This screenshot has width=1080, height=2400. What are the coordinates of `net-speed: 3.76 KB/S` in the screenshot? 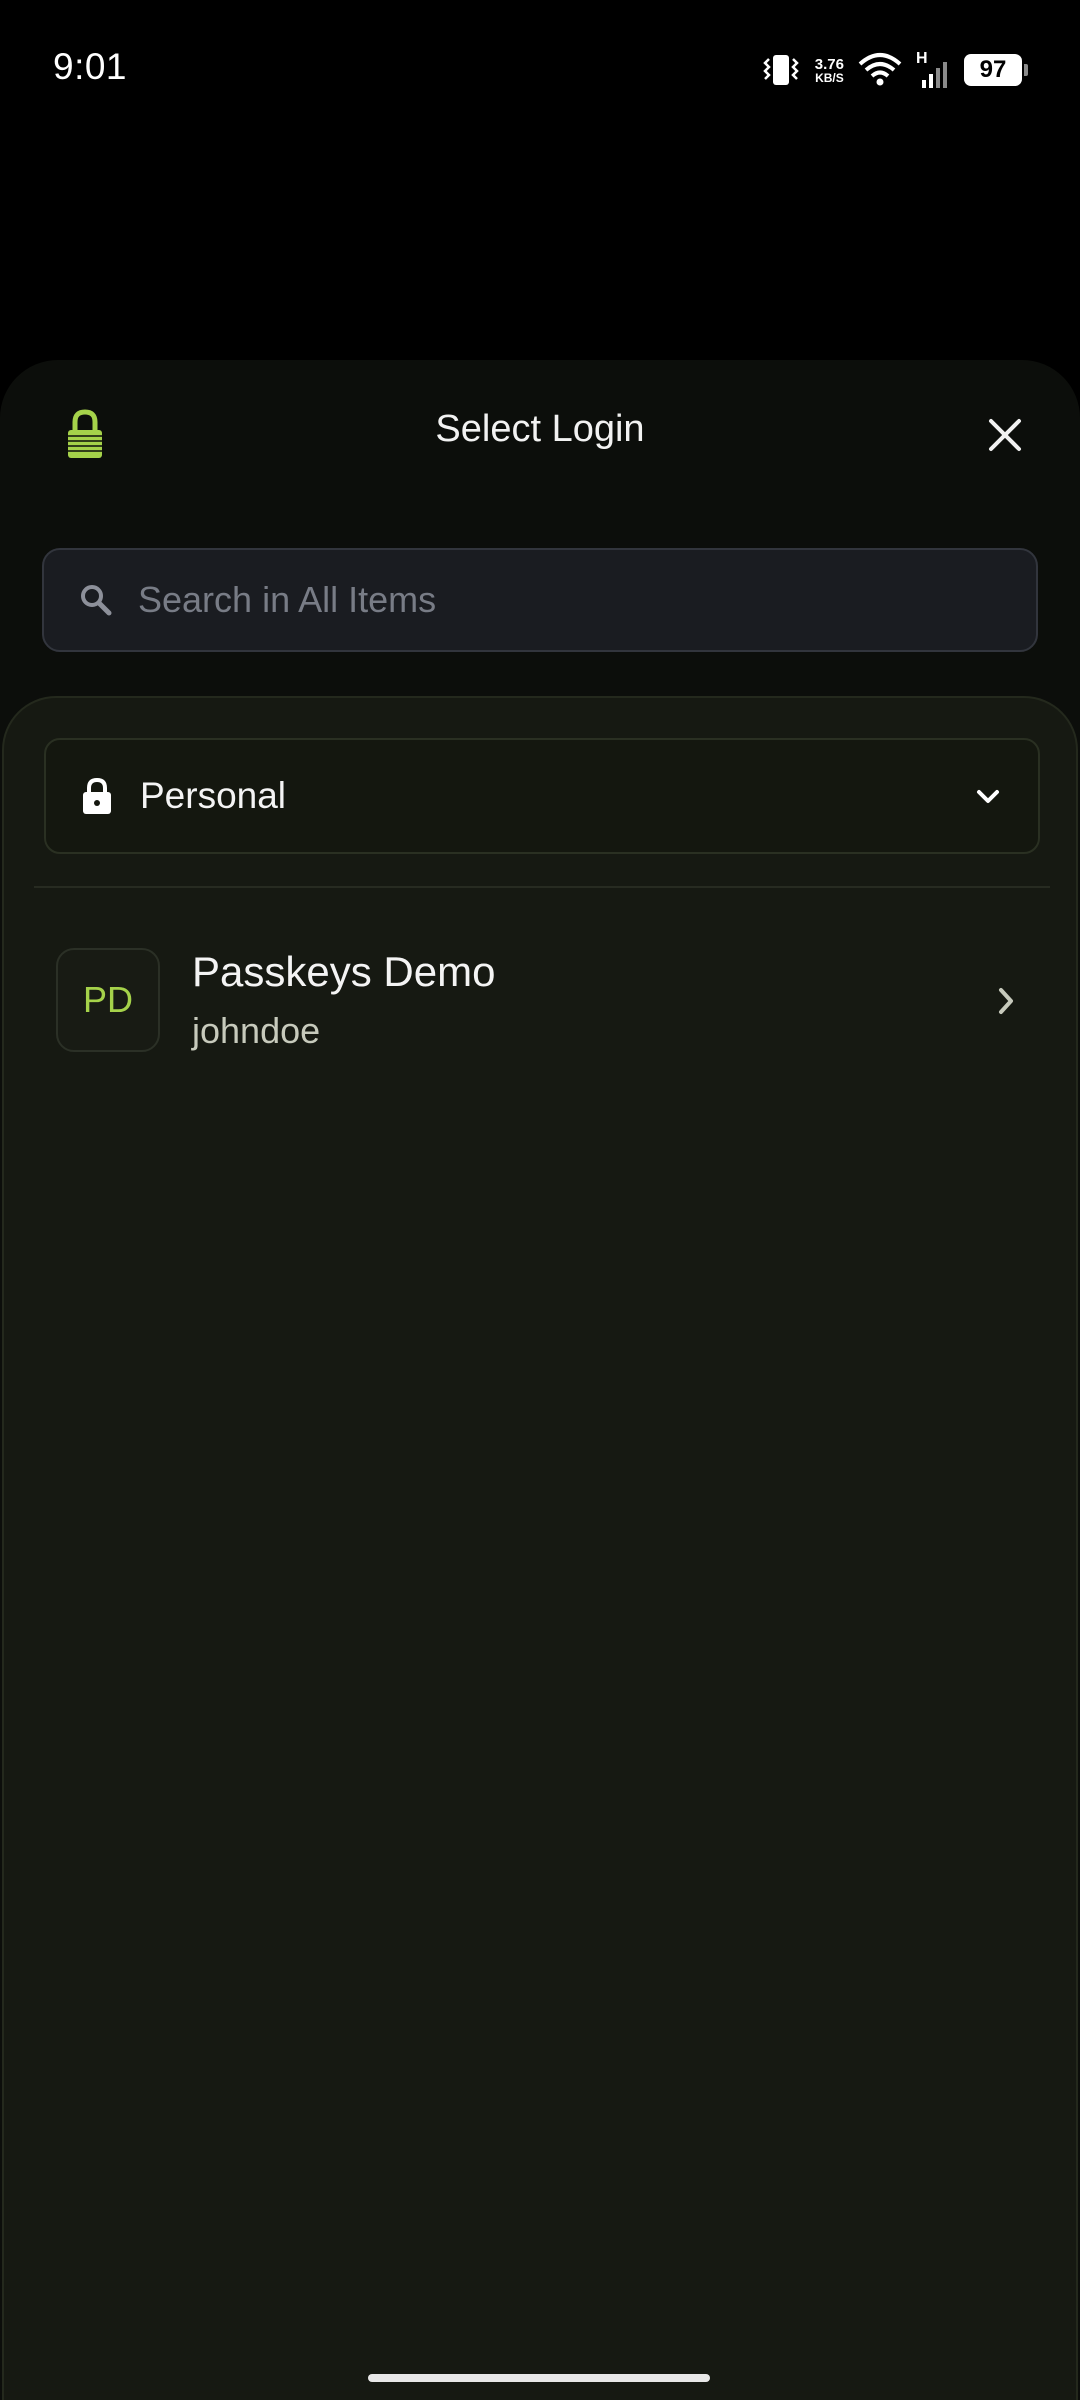 It's located at (829, 70).